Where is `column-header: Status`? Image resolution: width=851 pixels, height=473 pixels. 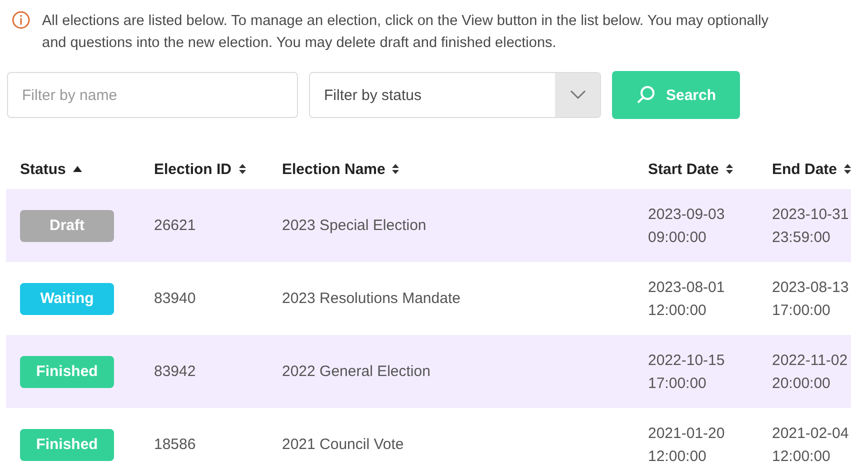 column-header: Status is located at coordinates (43, 169).